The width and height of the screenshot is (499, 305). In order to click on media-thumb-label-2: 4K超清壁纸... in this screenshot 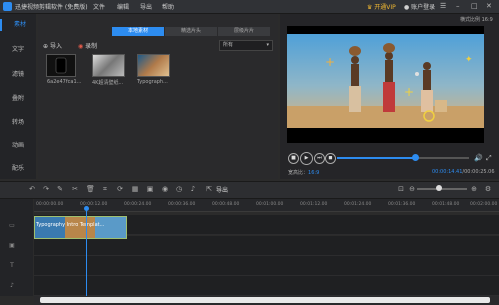, I will do `click(108, 83)`.